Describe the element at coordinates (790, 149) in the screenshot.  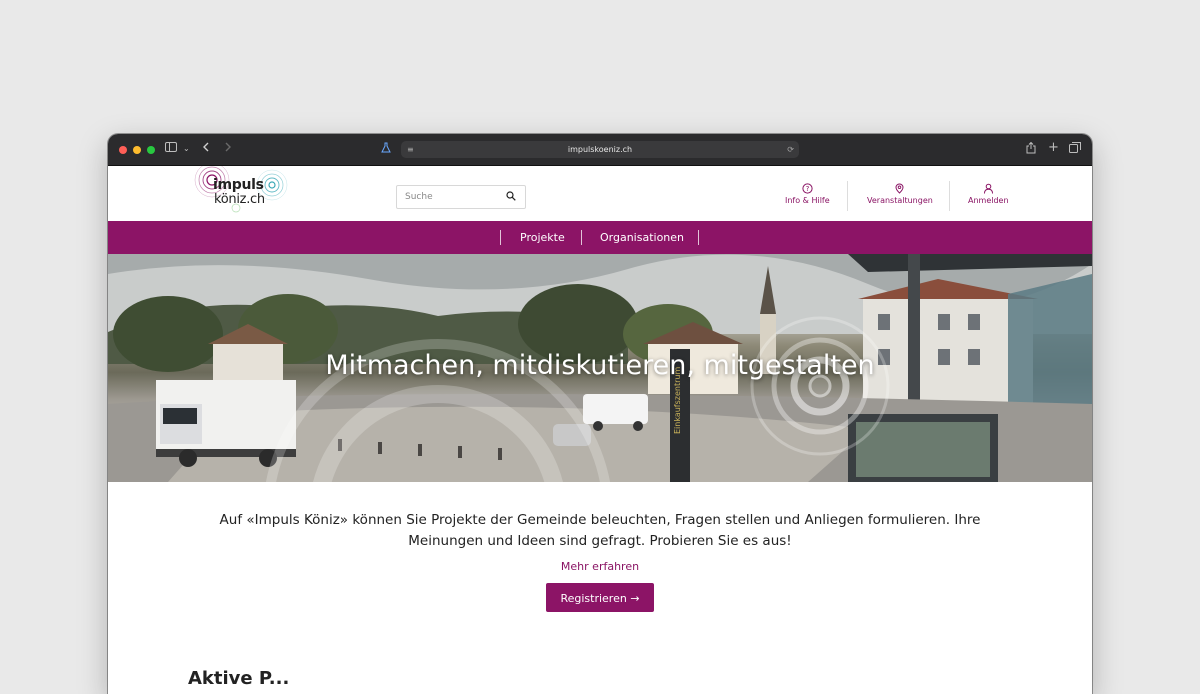
I see `translate-reload-icon: ⟳` at that location.